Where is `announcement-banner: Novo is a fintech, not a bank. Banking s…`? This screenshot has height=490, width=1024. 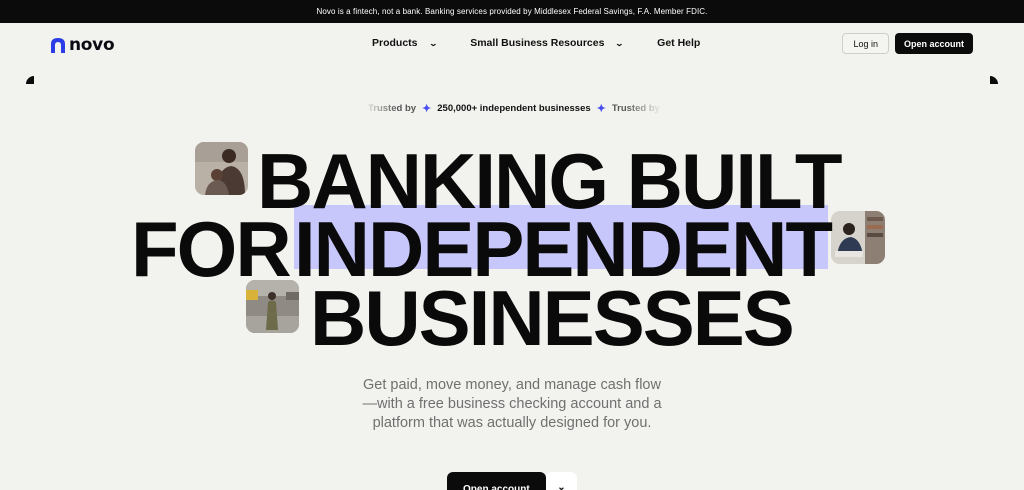 announcement-banner: Novo is a fintech, not a bank. Banking s… is located at coordinates (512, 11).